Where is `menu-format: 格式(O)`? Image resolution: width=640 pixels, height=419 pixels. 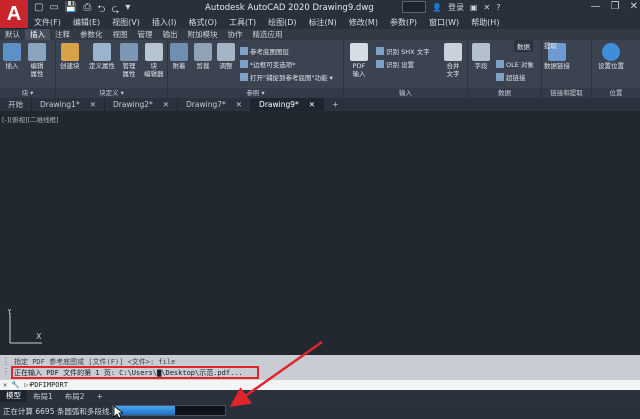
menu-format: 格式(O) is located at coordinates (202, 22).